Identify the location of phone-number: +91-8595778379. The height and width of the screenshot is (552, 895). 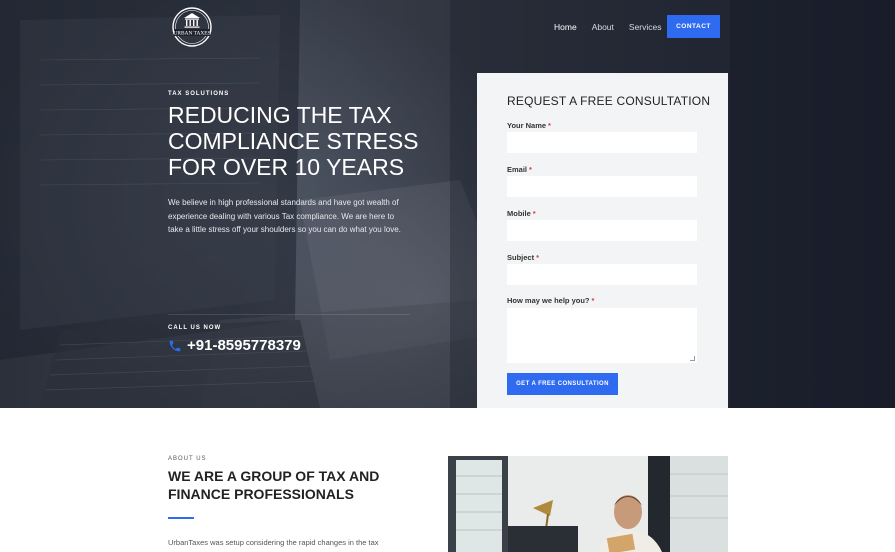
(244, 345).